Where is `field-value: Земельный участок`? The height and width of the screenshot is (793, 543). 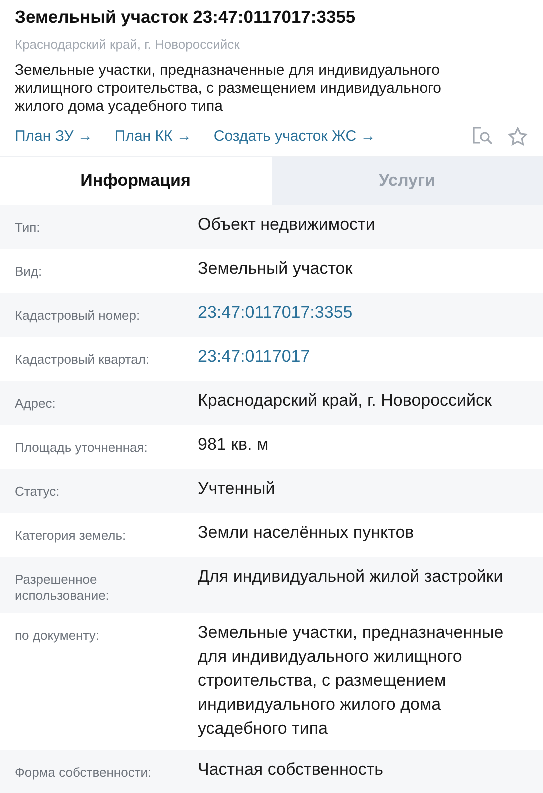
field-value: Земельный участок is located at coordinates (276, 269).